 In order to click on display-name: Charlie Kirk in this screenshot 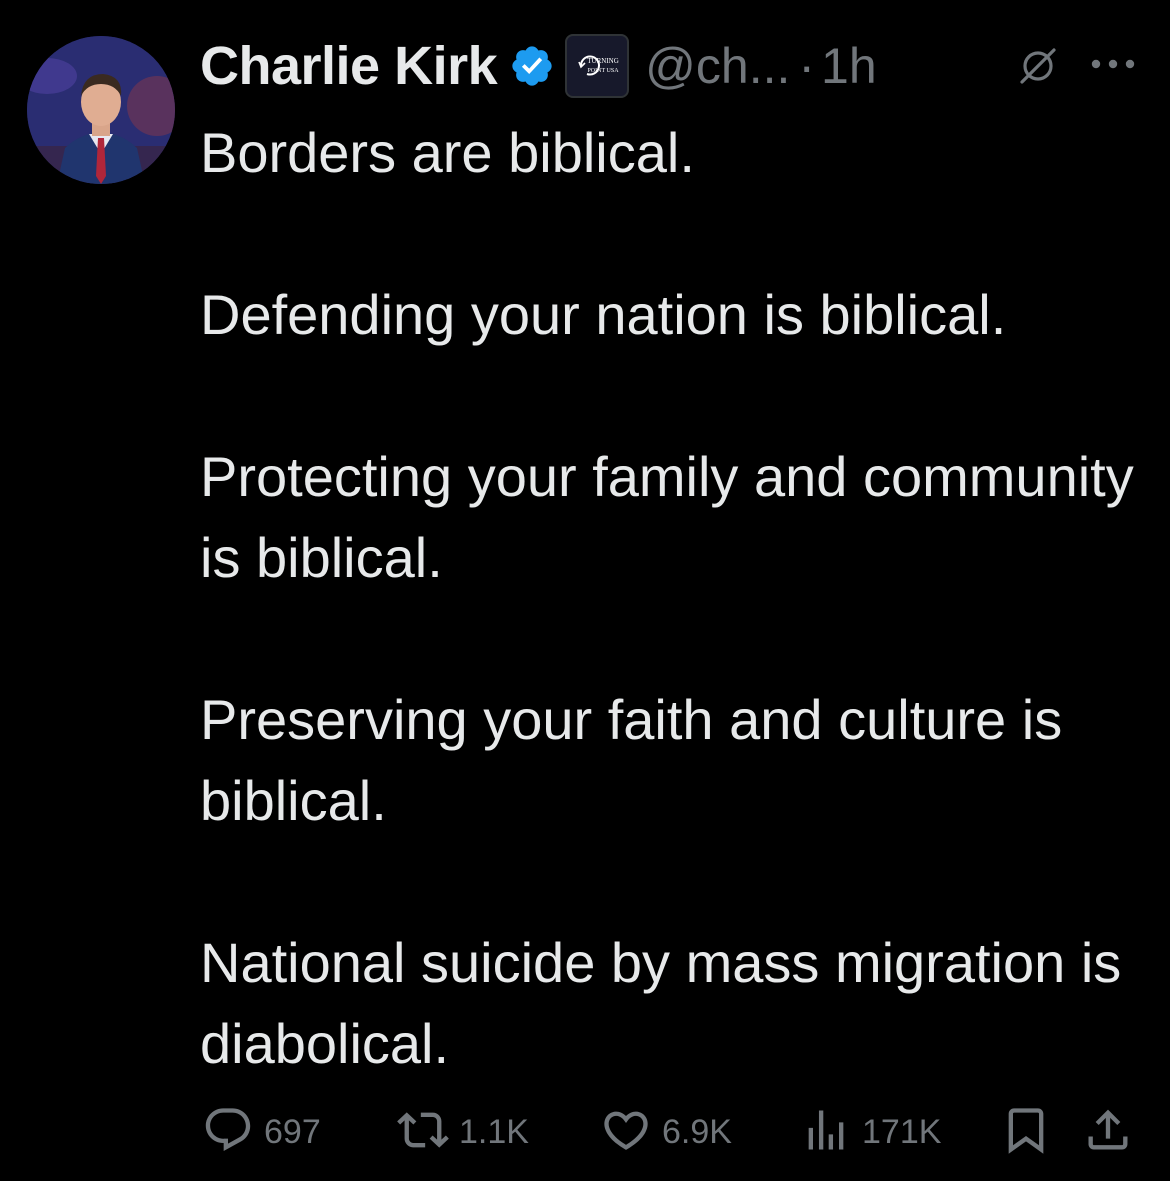, I will do `click(349, 66)`.